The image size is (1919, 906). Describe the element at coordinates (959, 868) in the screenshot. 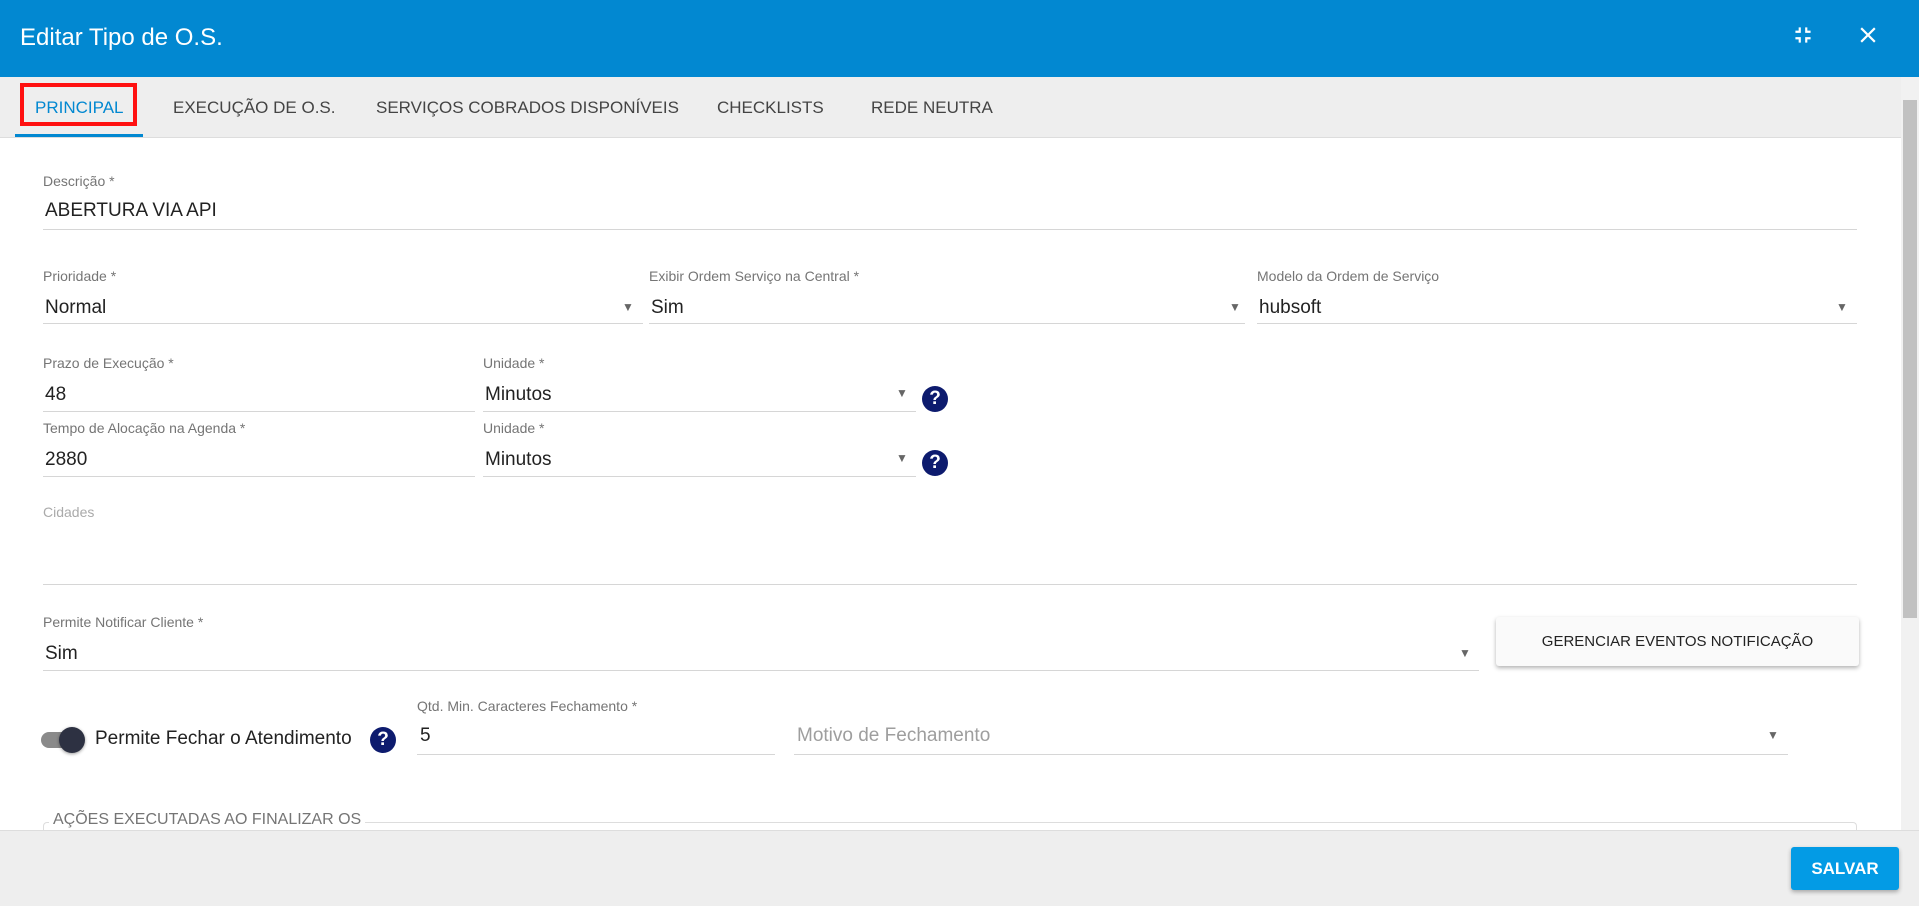

I see `dialog-footer` at that location.